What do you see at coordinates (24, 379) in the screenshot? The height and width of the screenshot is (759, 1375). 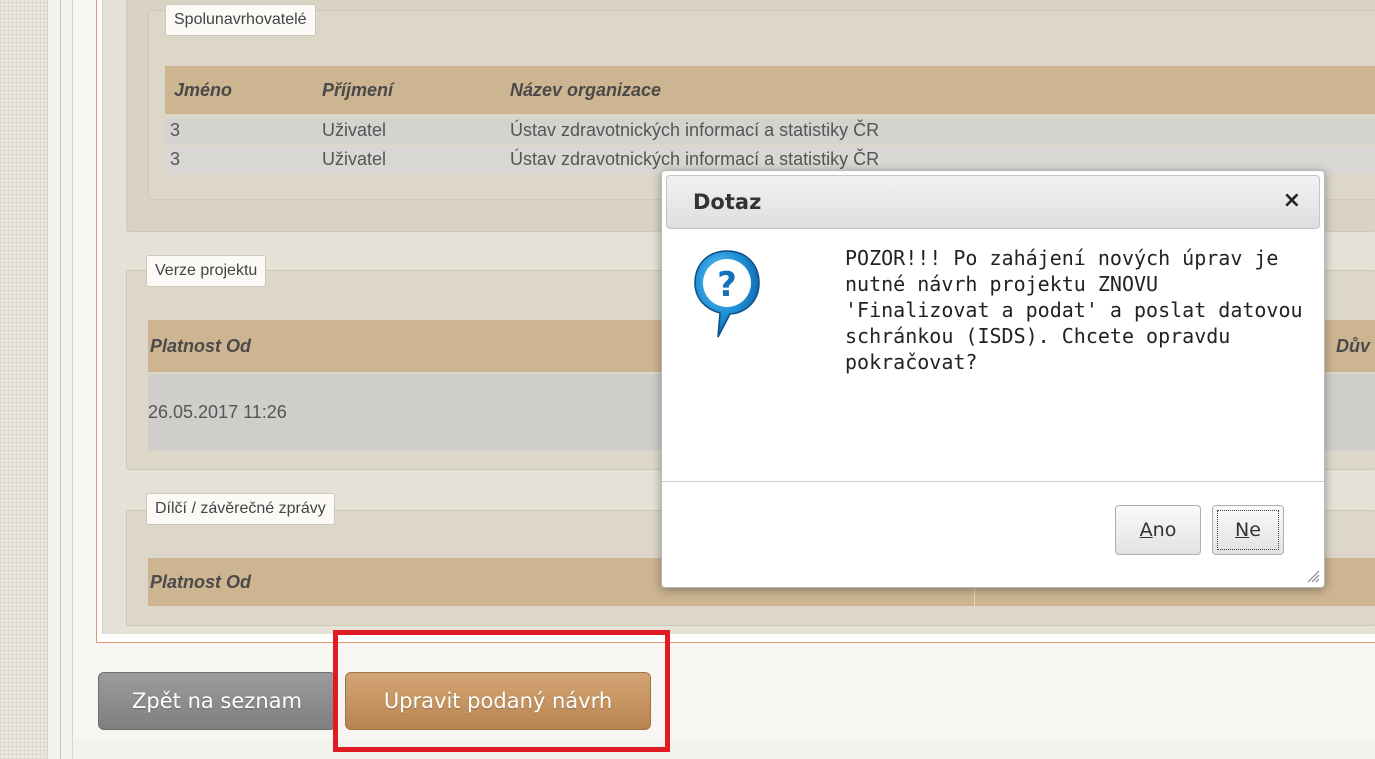 I see `left-decorative-strip` at bounding box center [24, 379].